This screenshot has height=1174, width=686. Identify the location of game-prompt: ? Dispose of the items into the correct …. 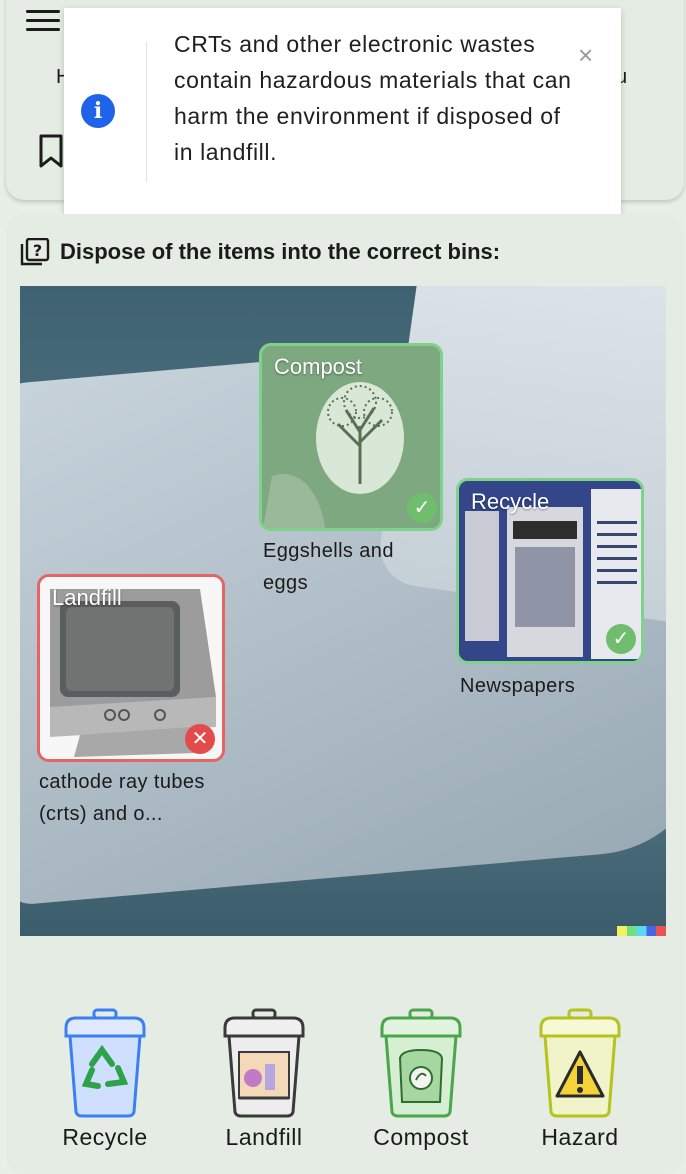
(260, 252).